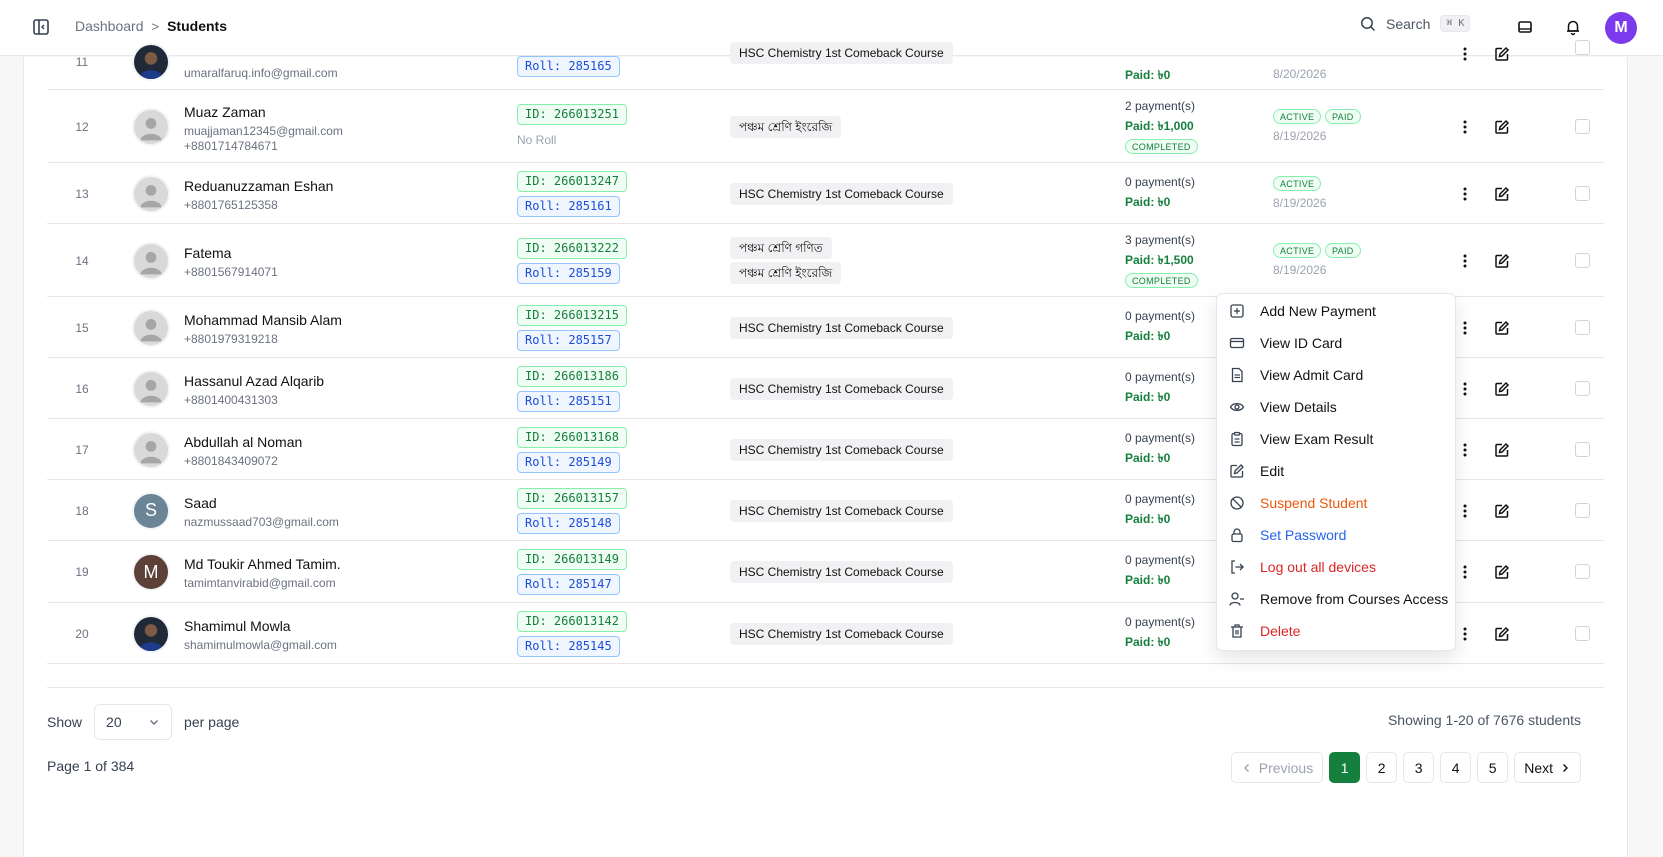  What do you see at coordinates (1336, 471) in the screenshot?
I see `menu-item-edit: Edit` at bounding box center [1336, 471].